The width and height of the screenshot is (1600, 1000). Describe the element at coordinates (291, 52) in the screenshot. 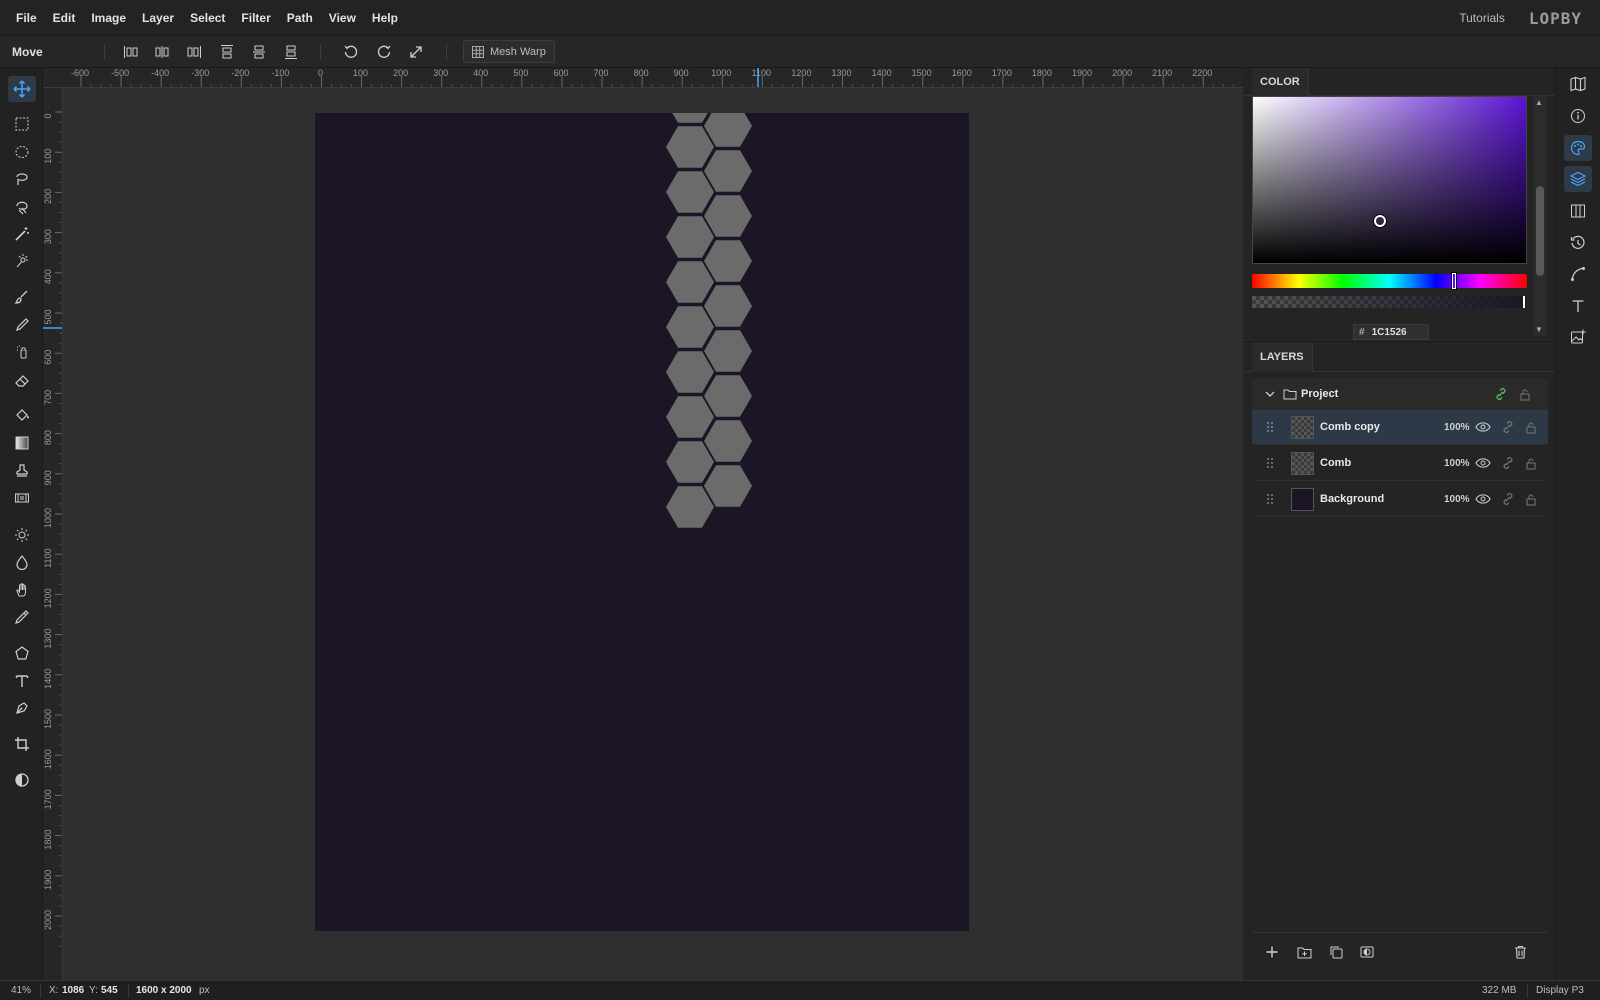

I see `align-bottom-icon` at that location.